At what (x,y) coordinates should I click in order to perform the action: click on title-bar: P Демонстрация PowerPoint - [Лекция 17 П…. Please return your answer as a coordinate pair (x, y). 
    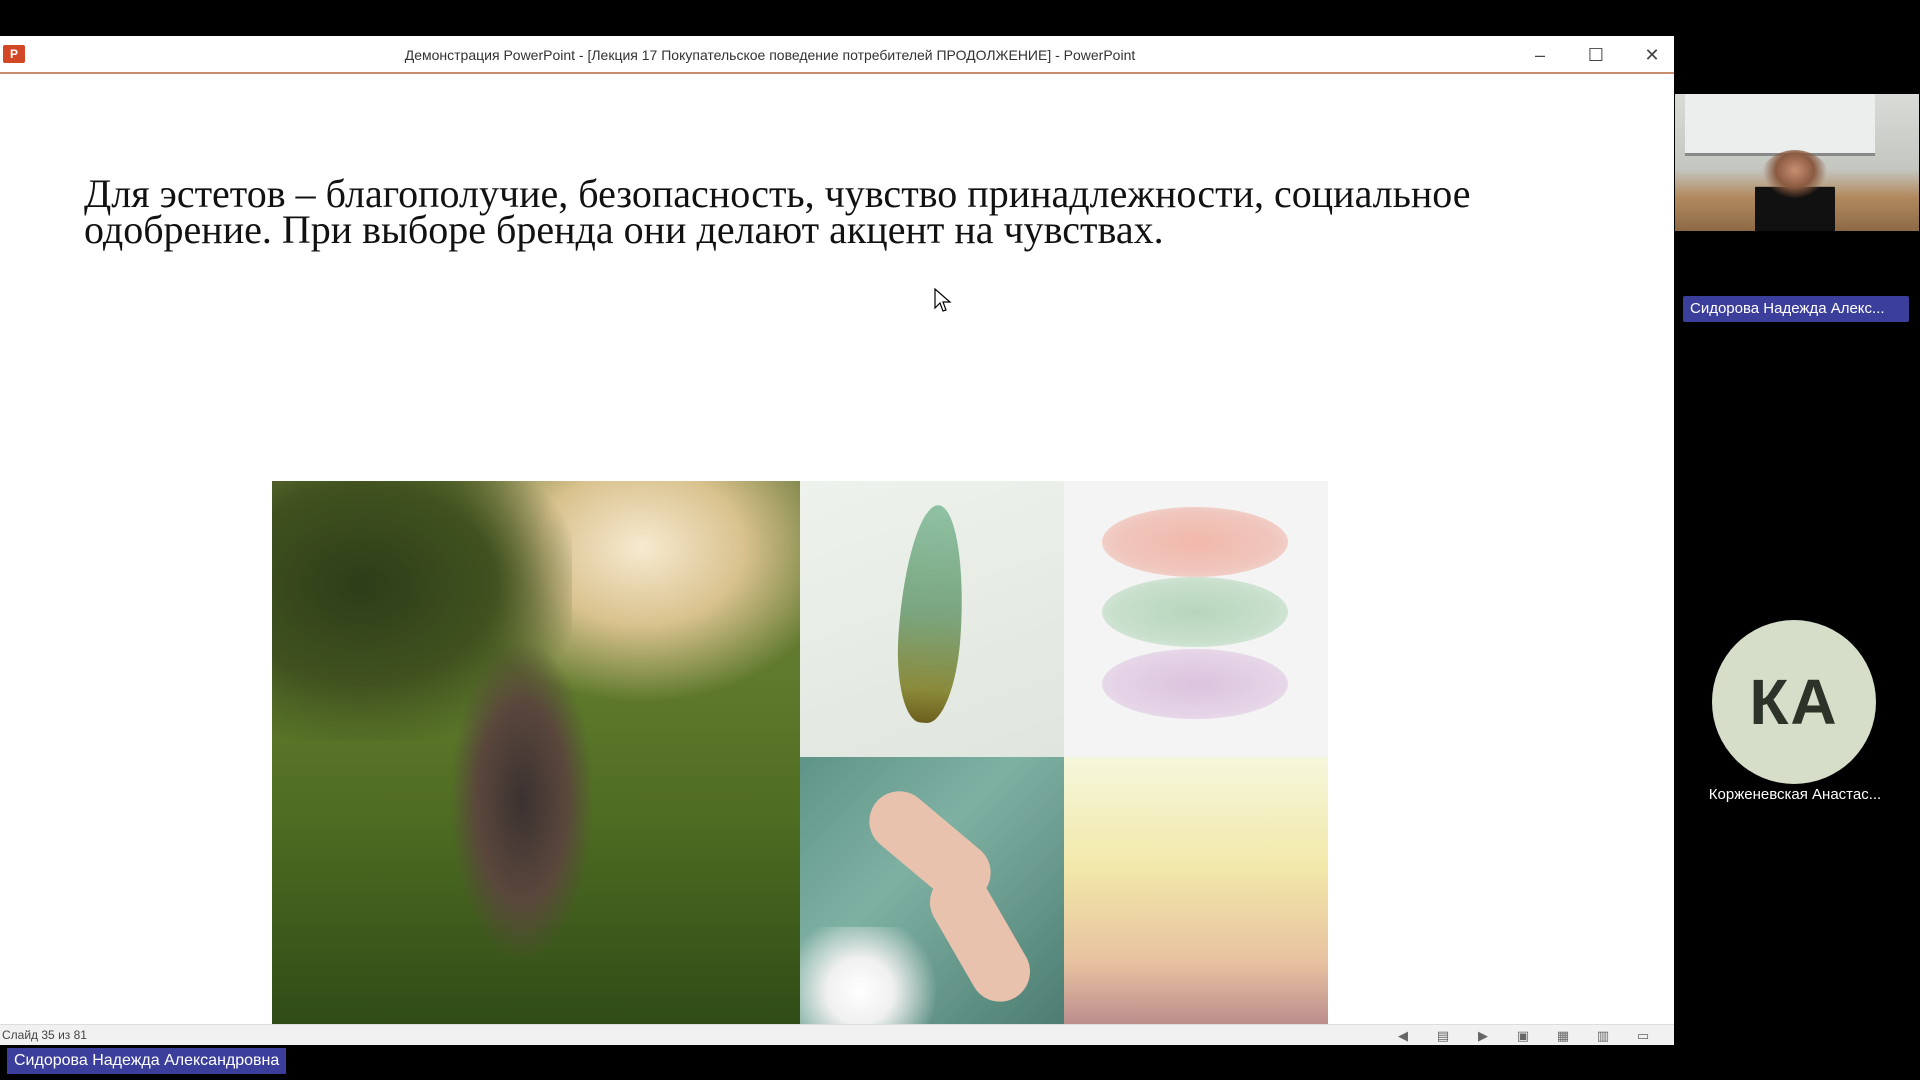
    Looking at the image, I should click on (837, 55).